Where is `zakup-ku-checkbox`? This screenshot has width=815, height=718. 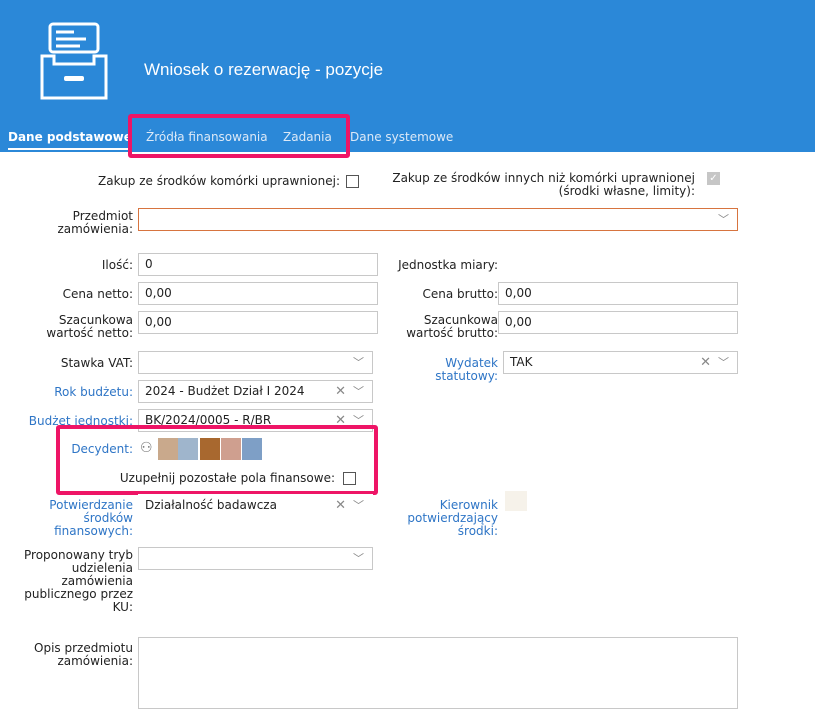 zakup-ku-checkbox is located at coordinates (352, 181).